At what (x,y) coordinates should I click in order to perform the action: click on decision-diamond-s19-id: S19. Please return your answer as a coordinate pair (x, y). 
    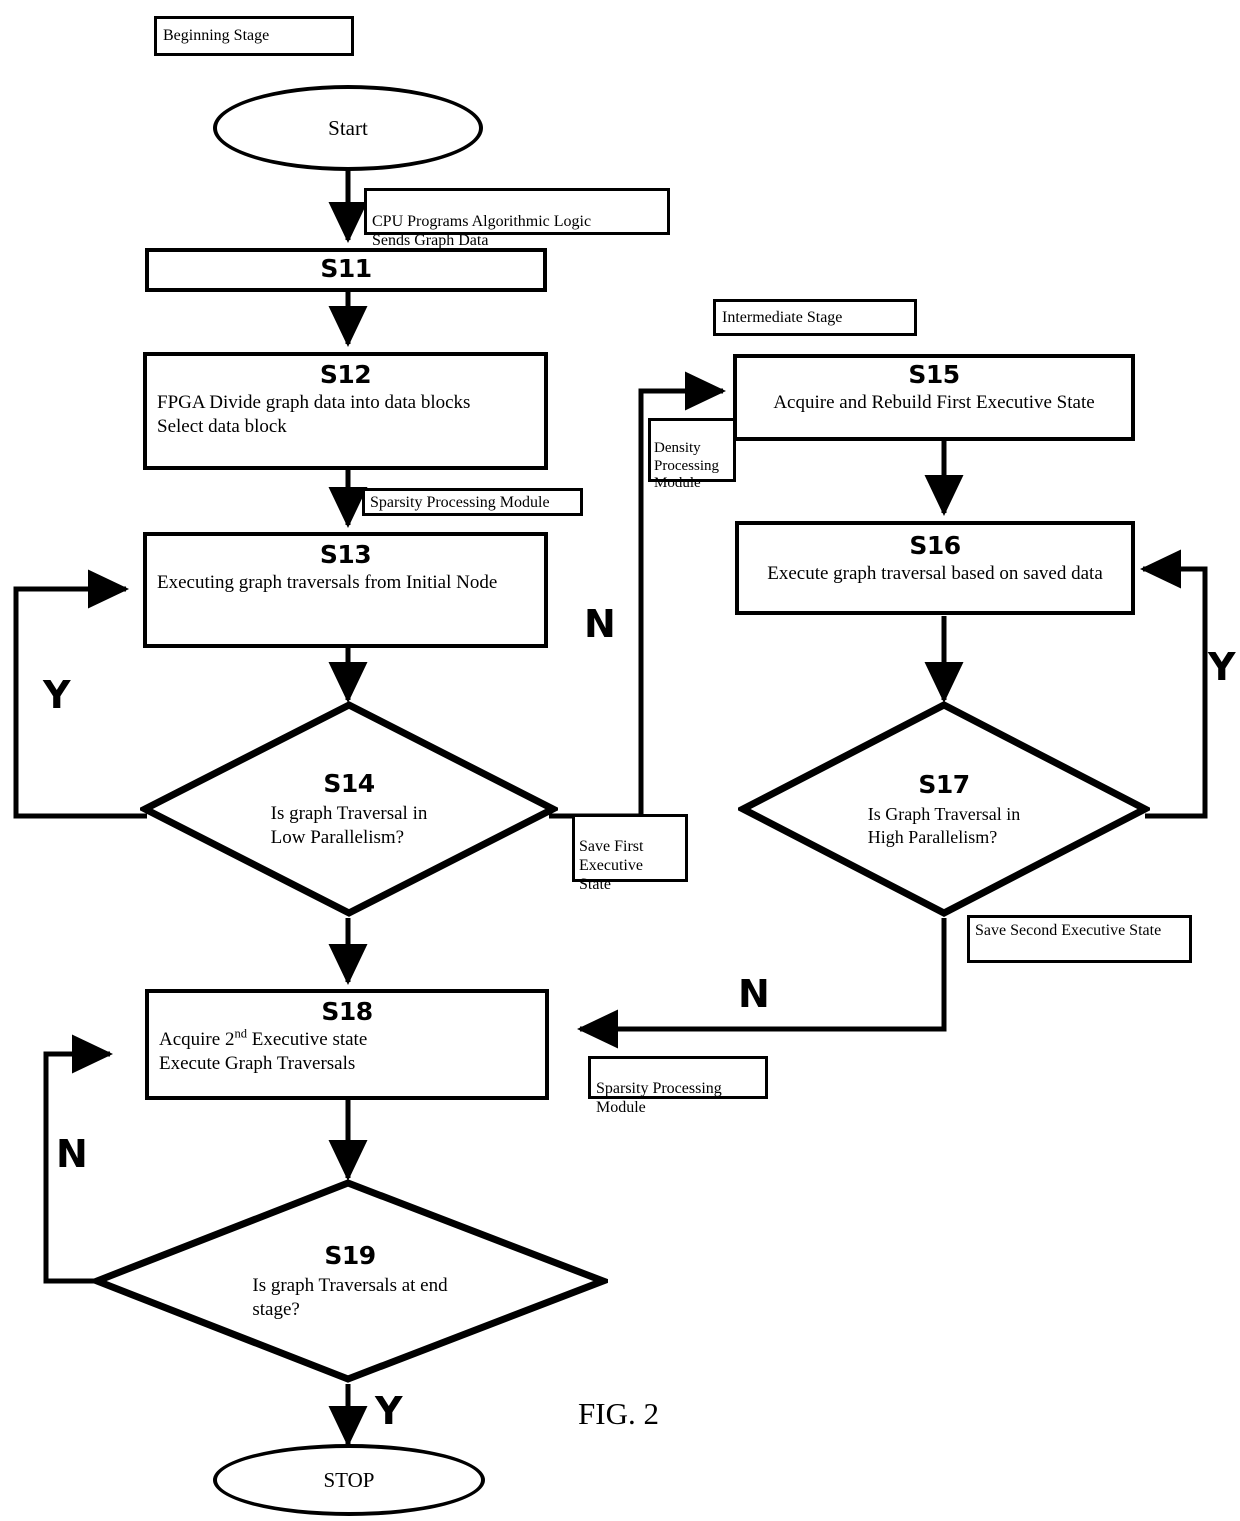
    Looking at the image, I should click on (350, 1255).